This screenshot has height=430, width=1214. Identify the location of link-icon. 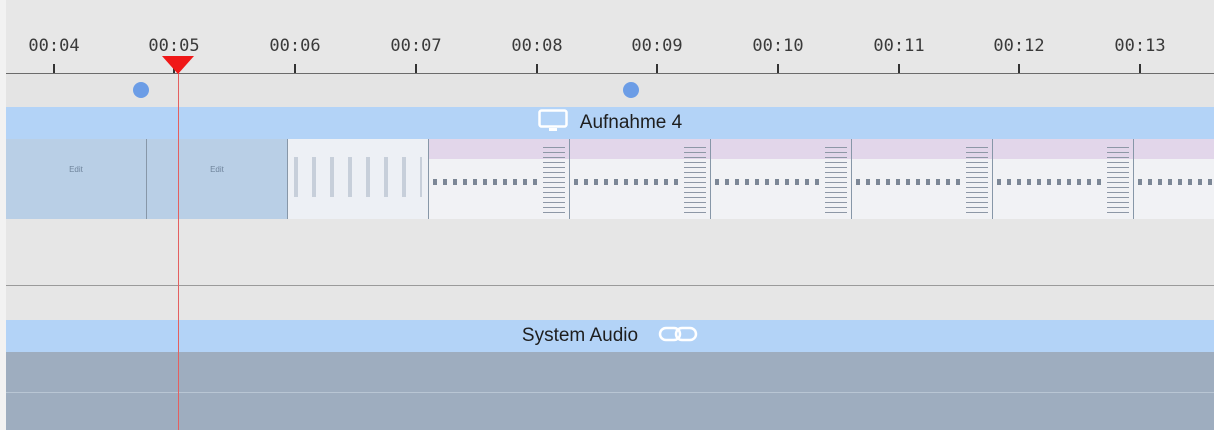
(678, 336).